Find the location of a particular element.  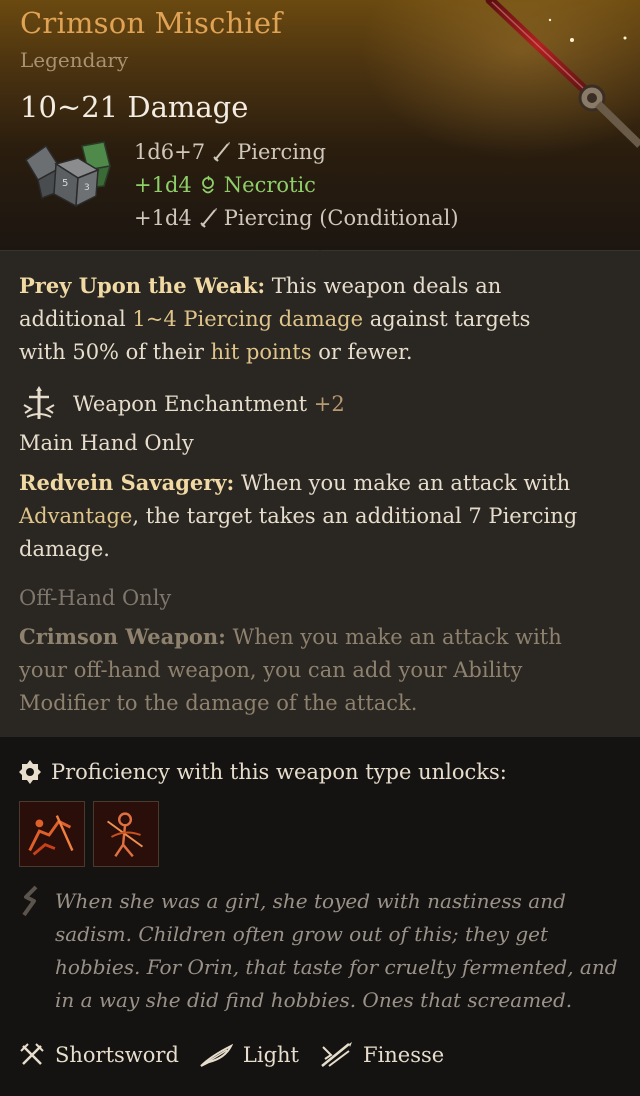

weapon-properties: Shortsword Light Finesse is located at coordinates (241, 1055).